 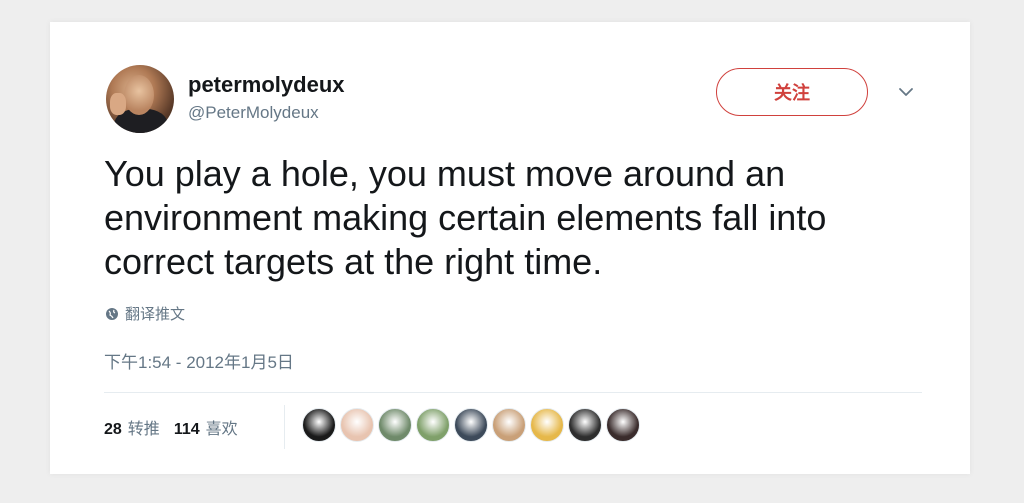 I want to click on divider, so click(x=513, y=392).